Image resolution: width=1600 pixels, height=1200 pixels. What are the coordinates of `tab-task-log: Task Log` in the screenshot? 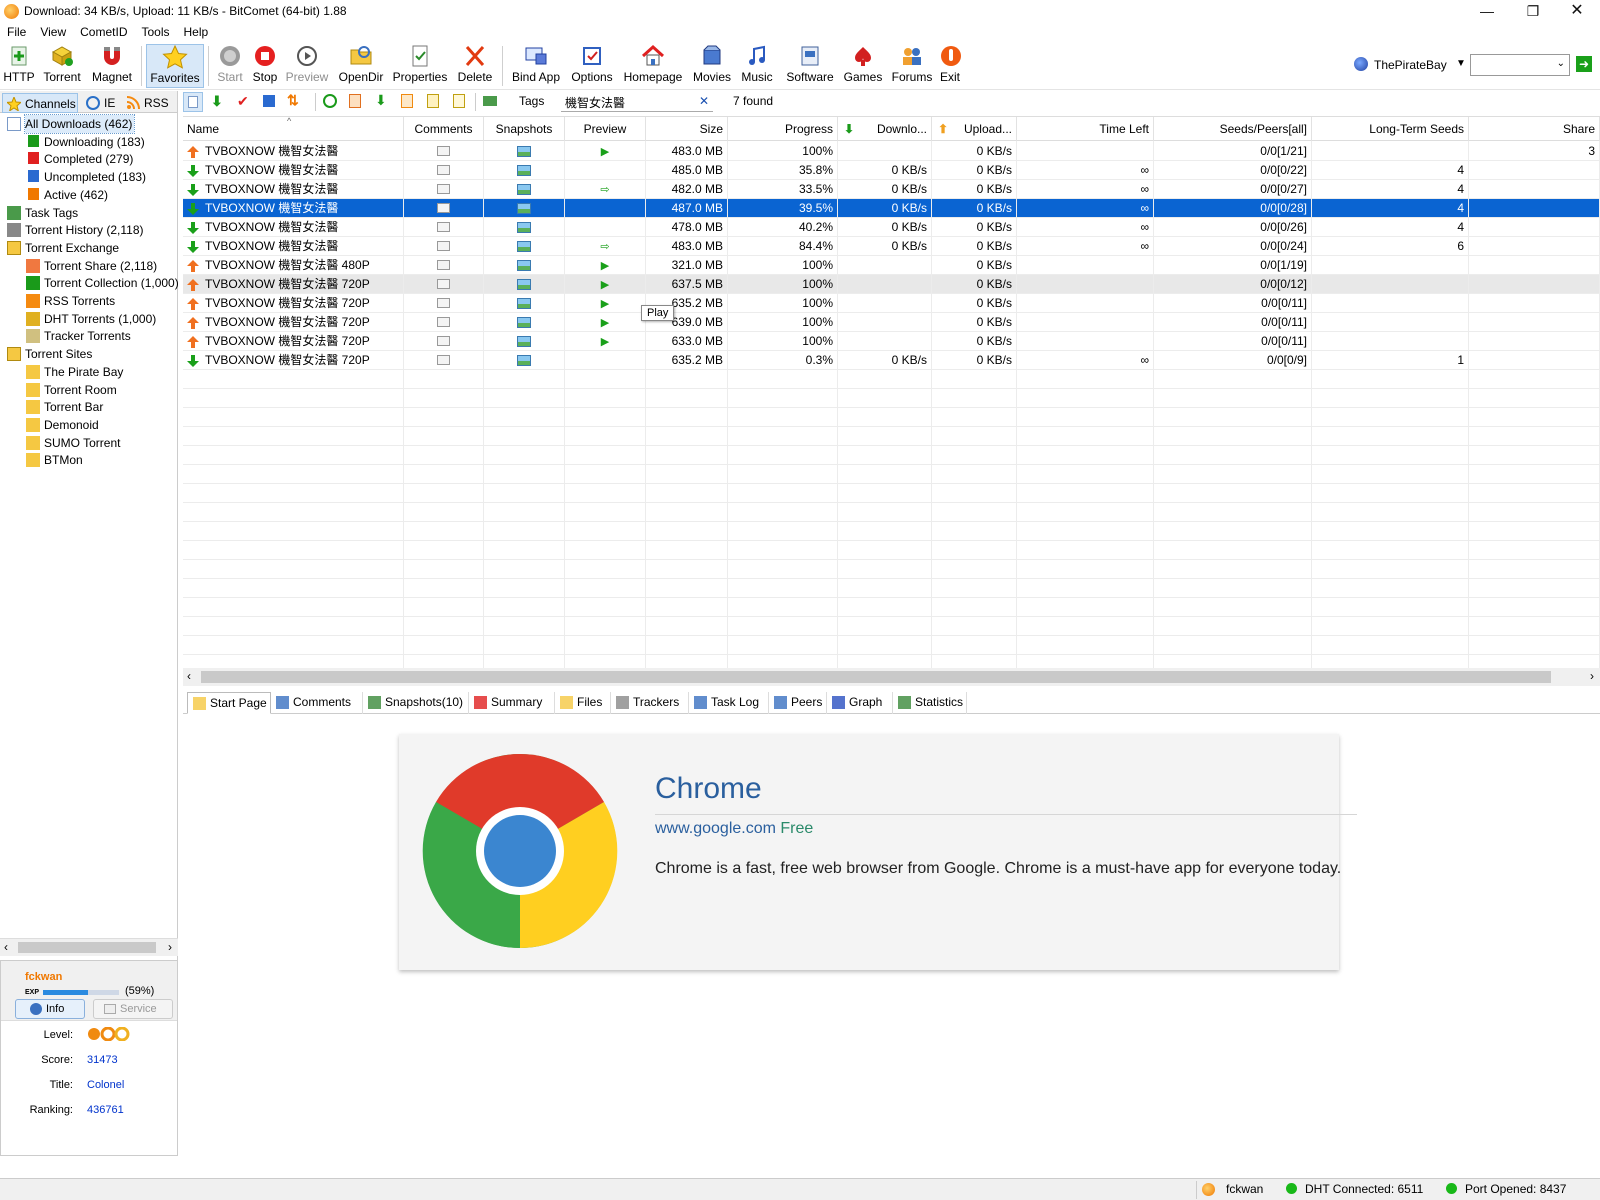 It's located at (729, 703).